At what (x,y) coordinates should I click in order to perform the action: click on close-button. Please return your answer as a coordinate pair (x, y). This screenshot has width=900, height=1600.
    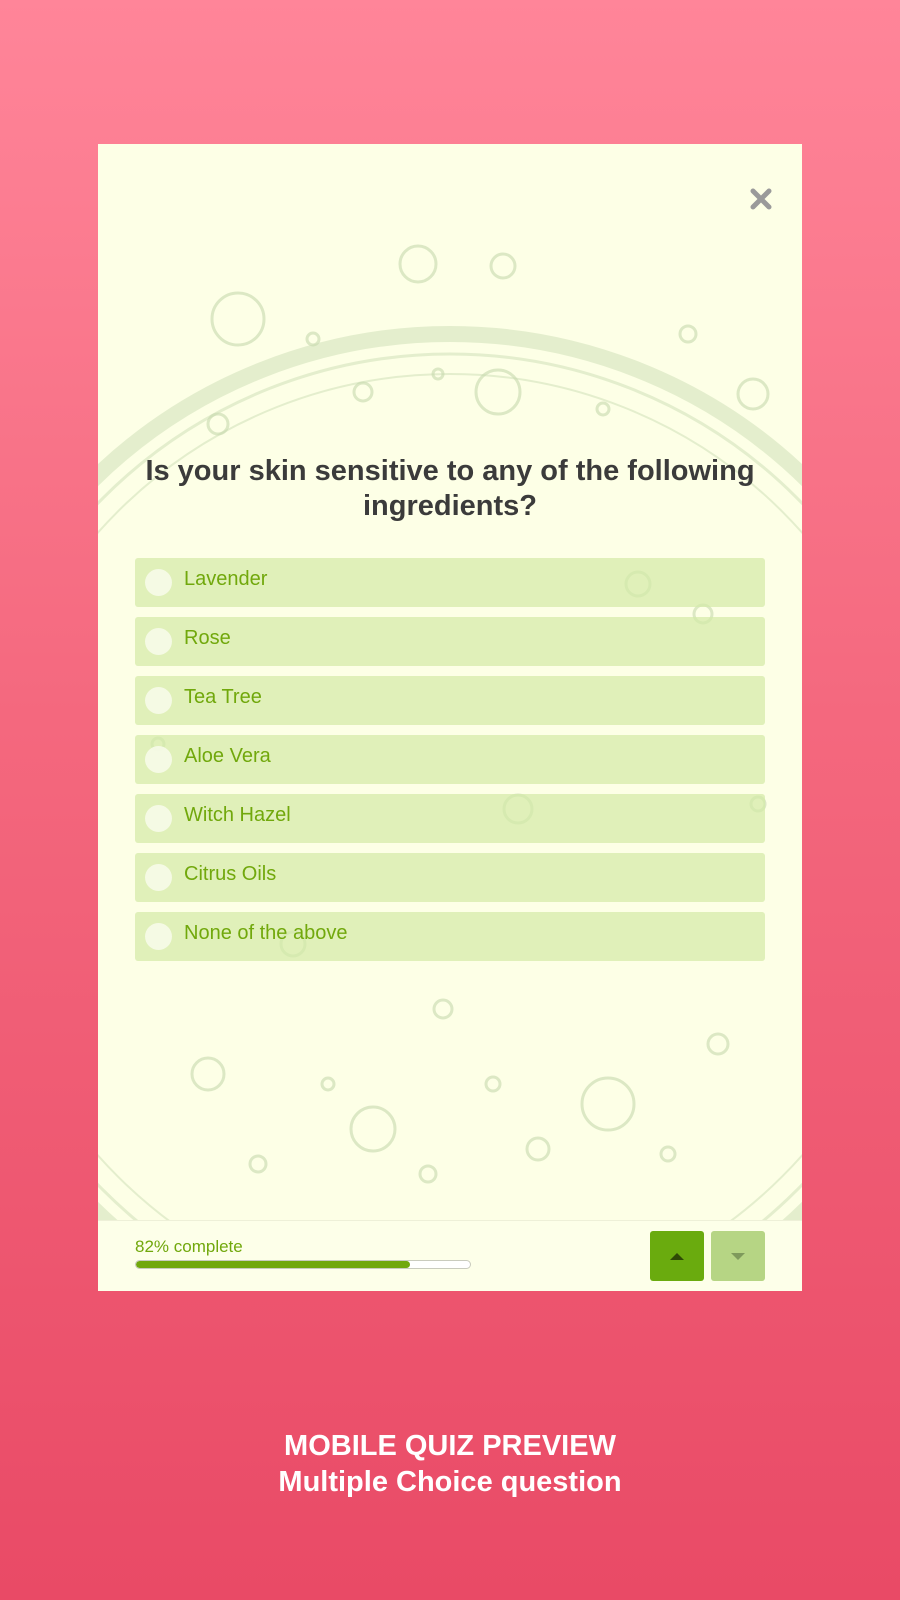
    Looking at the image, I should click on (761, 199).